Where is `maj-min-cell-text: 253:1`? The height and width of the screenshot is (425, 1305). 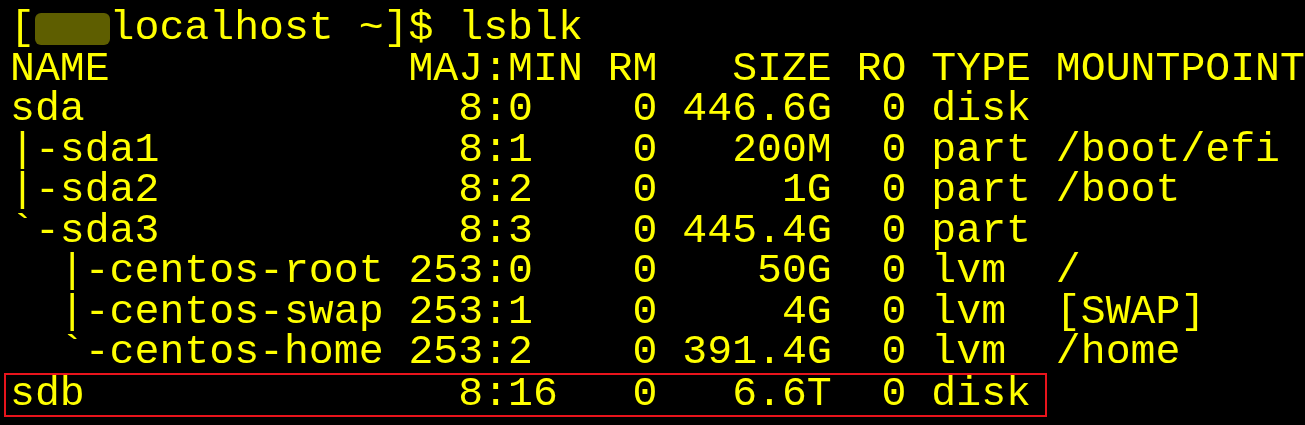
maj-min-cell-text: 253:1 is located at coordinates (471, 311).